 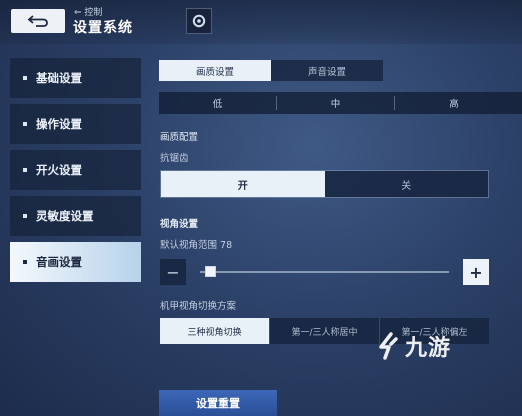 What do you see at coordinates (173, 272) in the screenshot?
I see `fov-decrease-button: −` at bounding box center [173, 272].